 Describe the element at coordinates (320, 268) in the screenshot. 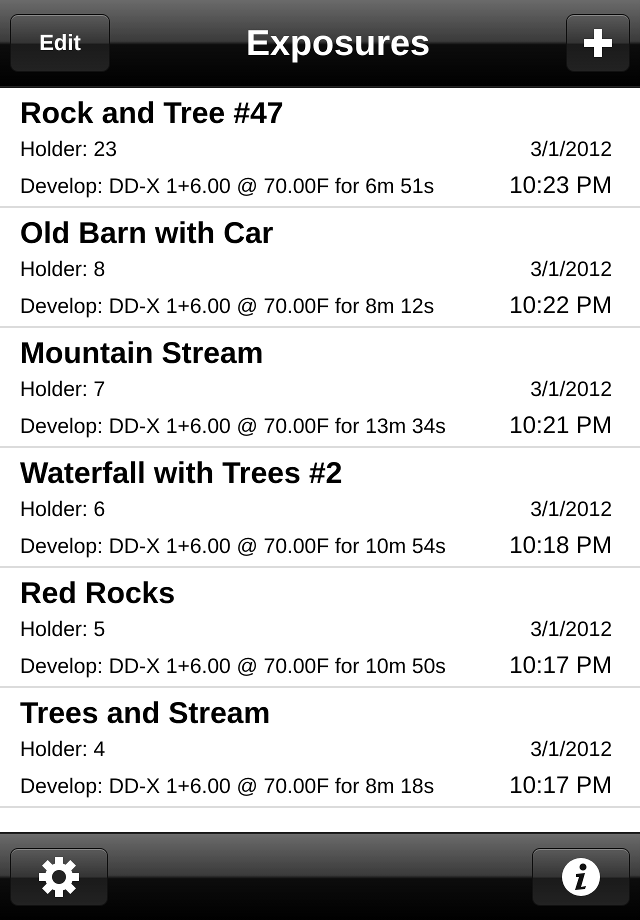

I see `exposure-row: Old Barn with Car Holder: 8 3/1/2012 Develop: DD-X 1+6.00 @ 70.00F for 8m 12s 10:22 PM` at that location.